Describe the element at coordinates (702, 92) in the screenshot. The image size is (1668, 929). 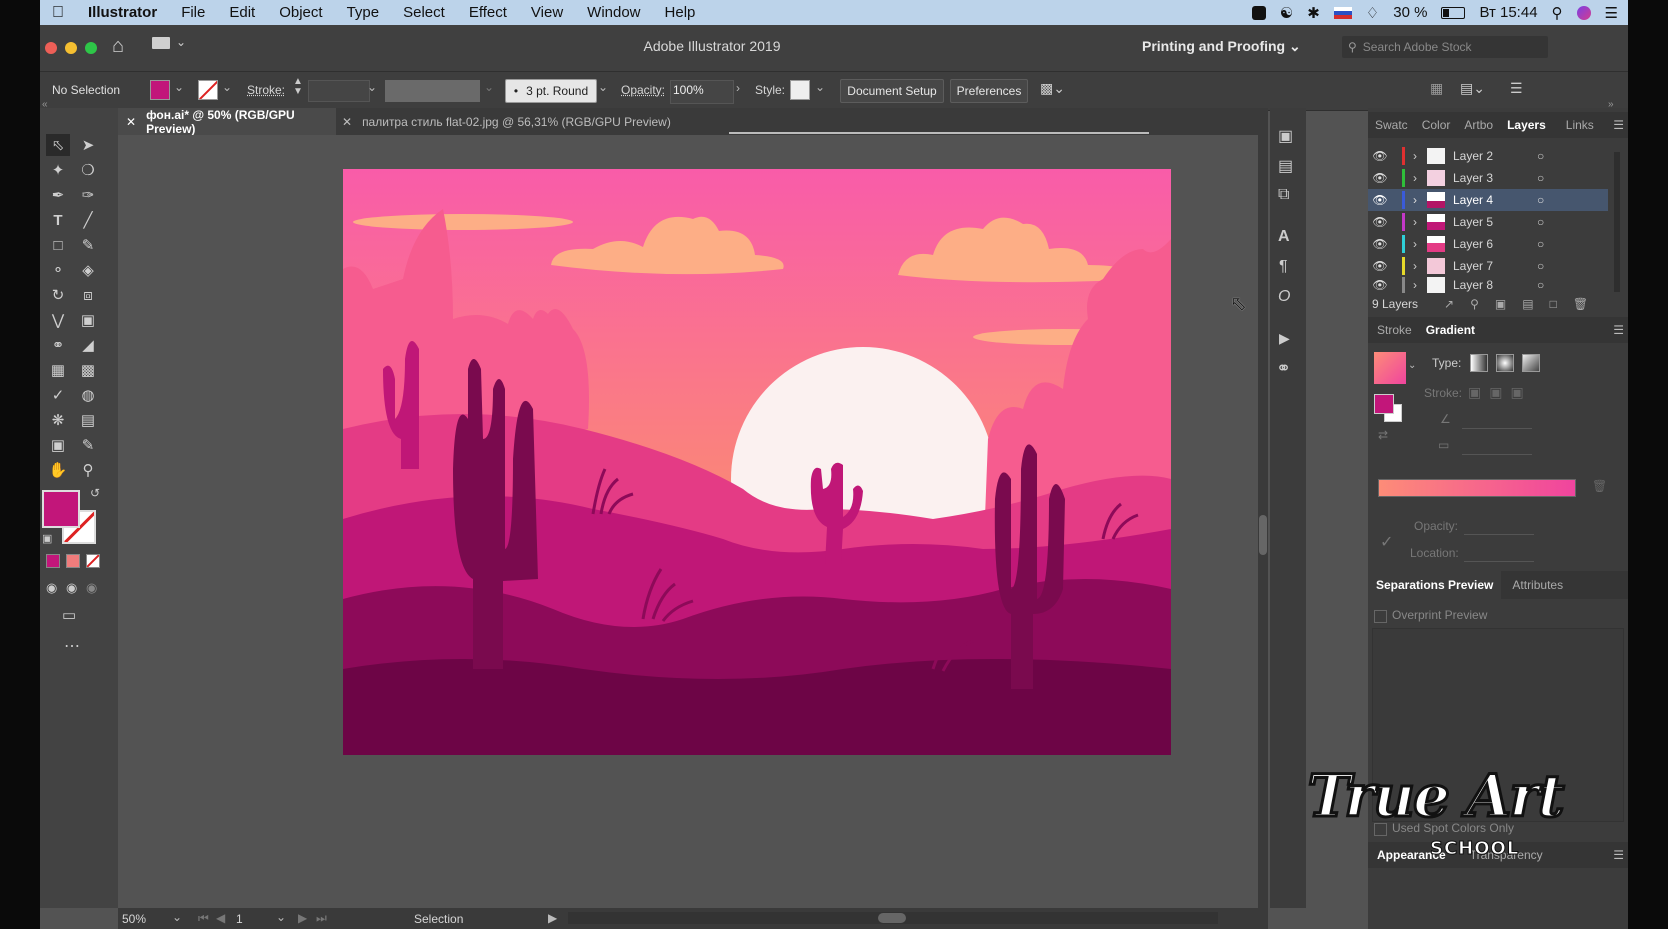
I see `opacity-input: 100%` at that location.